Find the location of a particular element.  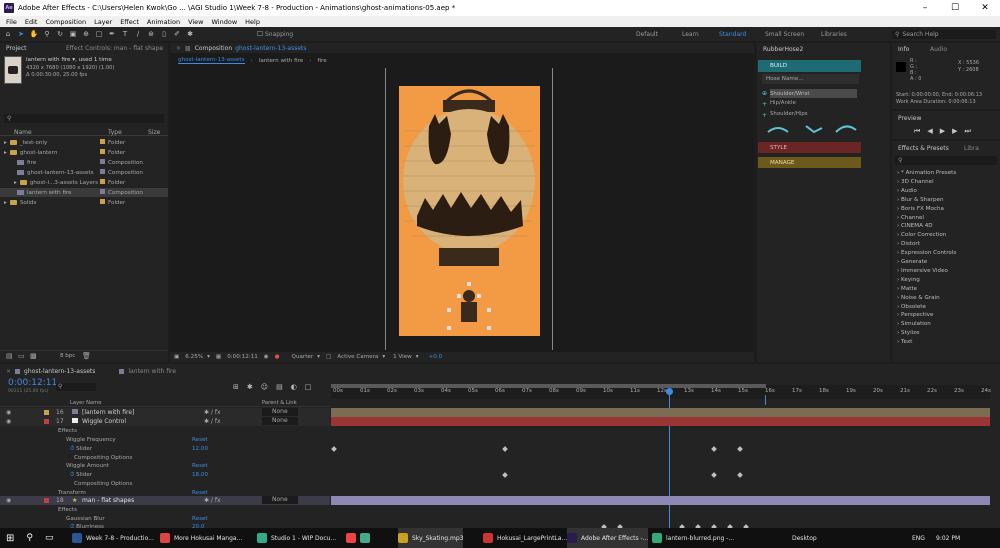

effects-group: Effects is located at coordinates (67, 431).